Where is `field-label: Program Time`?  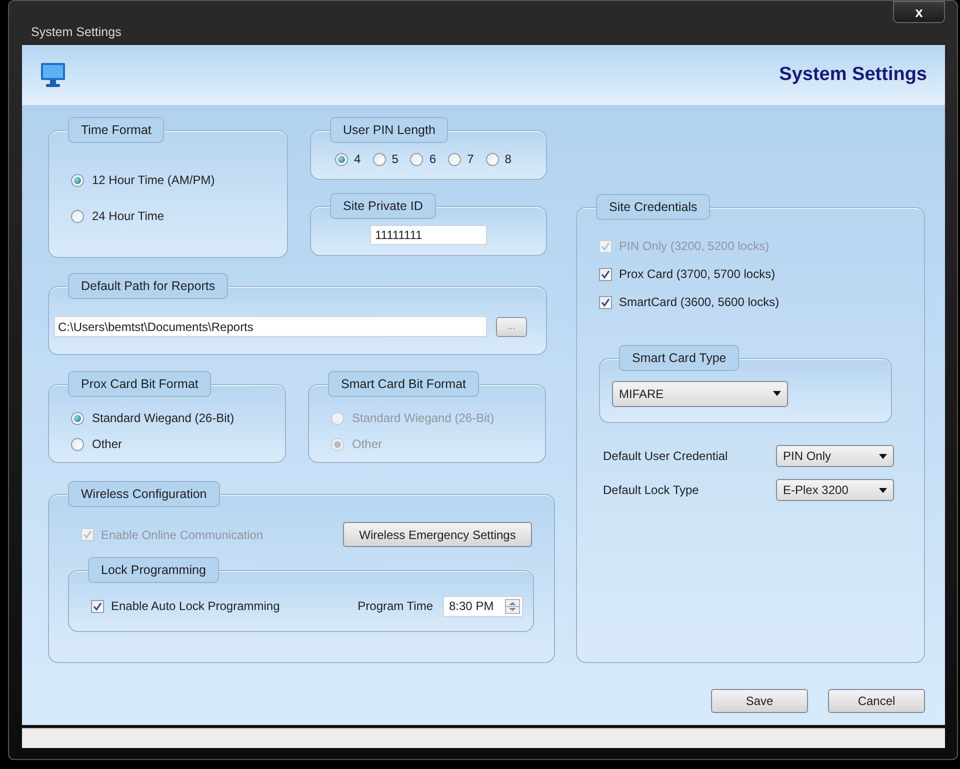
field-label: Program Time is located at coordinates (395, 606).